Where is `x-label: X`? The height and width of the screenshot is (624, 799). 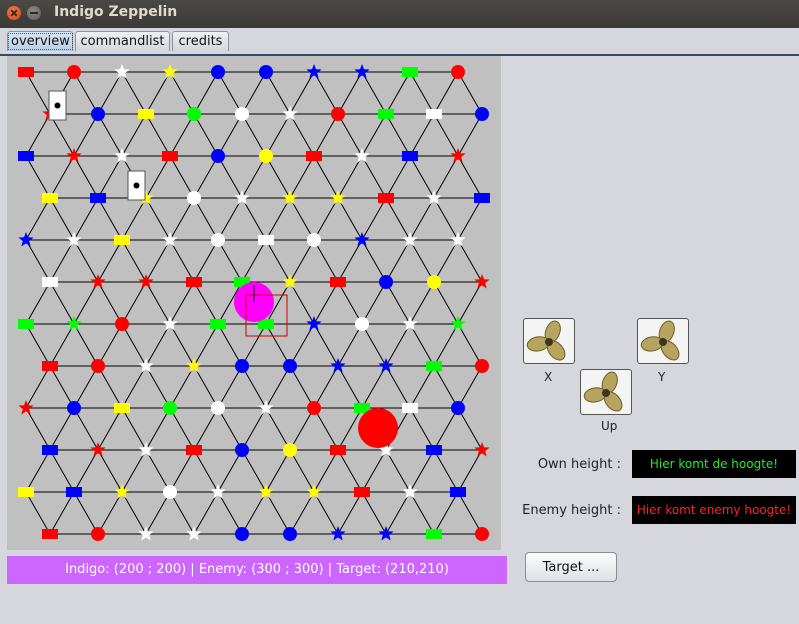 x-label: X is located at coordinates (548, 377).